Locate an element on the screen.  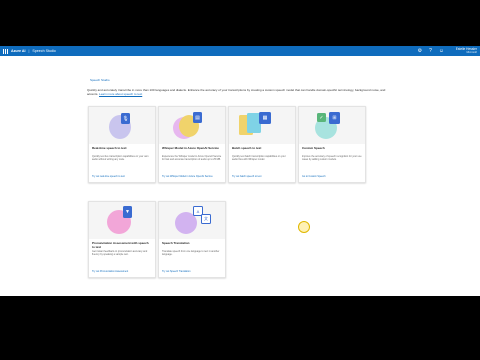
language-b-icon: 文 is located at coordinates (206, 219).